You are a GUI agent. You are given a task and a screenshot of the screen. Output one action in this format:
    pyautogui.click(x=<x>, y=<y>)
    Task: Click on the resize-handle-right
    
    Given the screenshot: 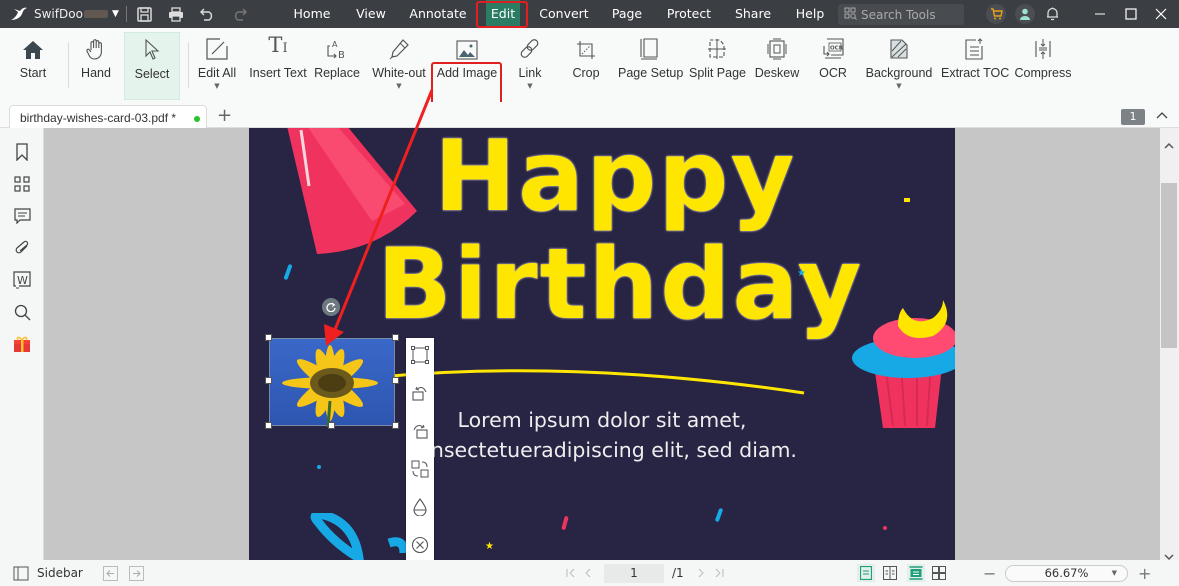 What is the action you would take?
    pyautogui.click(x=395, y=380)
    